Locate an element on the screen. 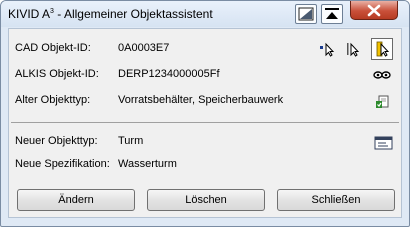 Image resolution: width=410 pixels, height=240 pixels. close-button is located at coordinates (374, 10).